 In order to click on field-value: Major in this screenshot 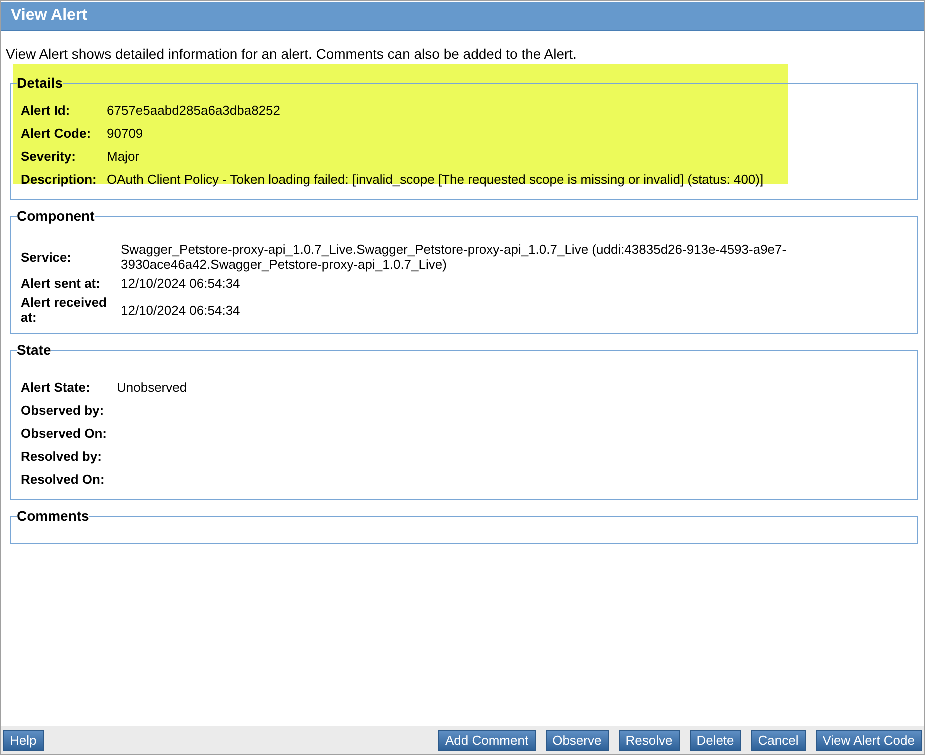, I will do `click(123, 156)`.